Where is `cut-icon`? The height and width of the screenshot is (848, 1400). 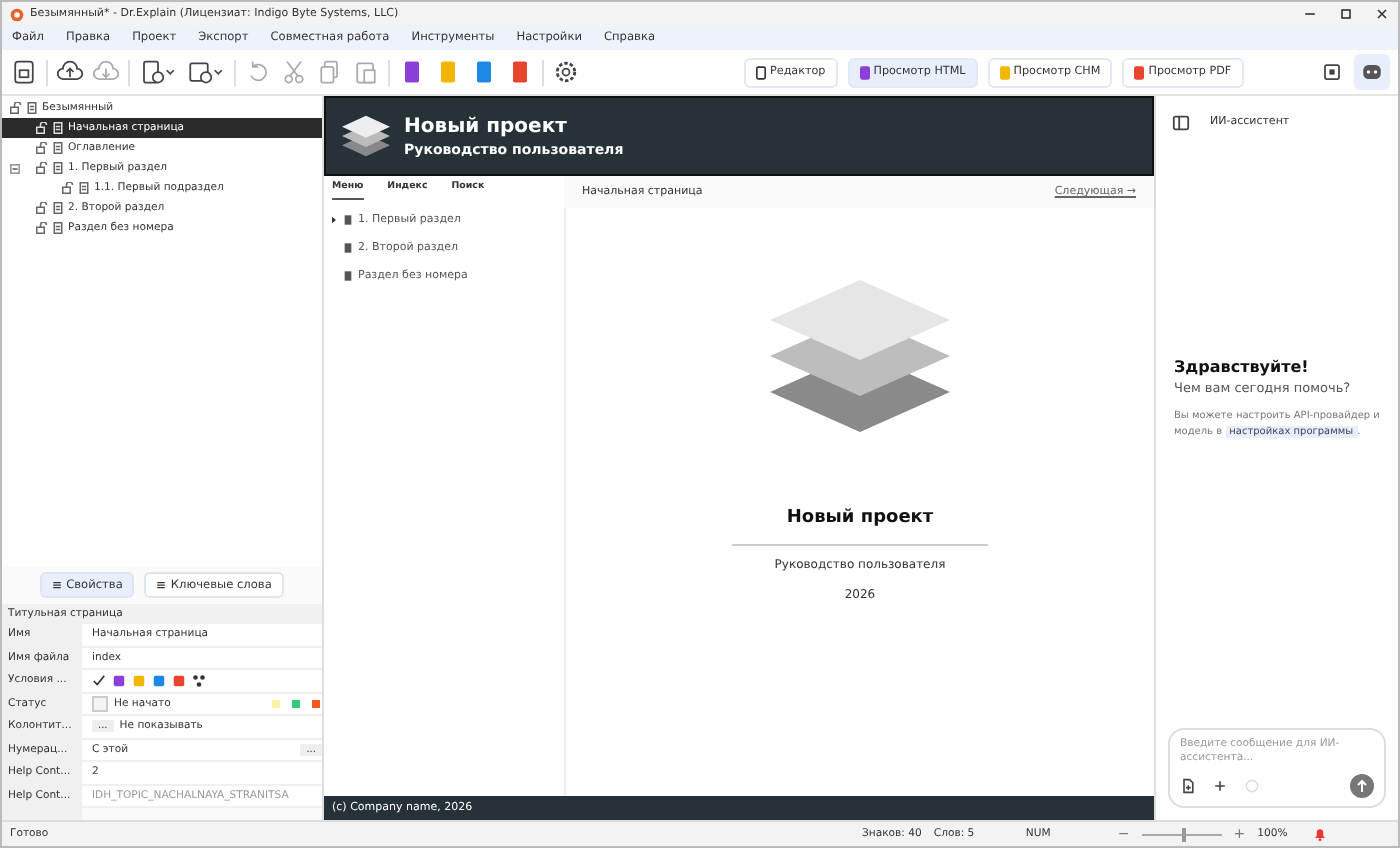
cut-icon is located at coordinates (294, 72).